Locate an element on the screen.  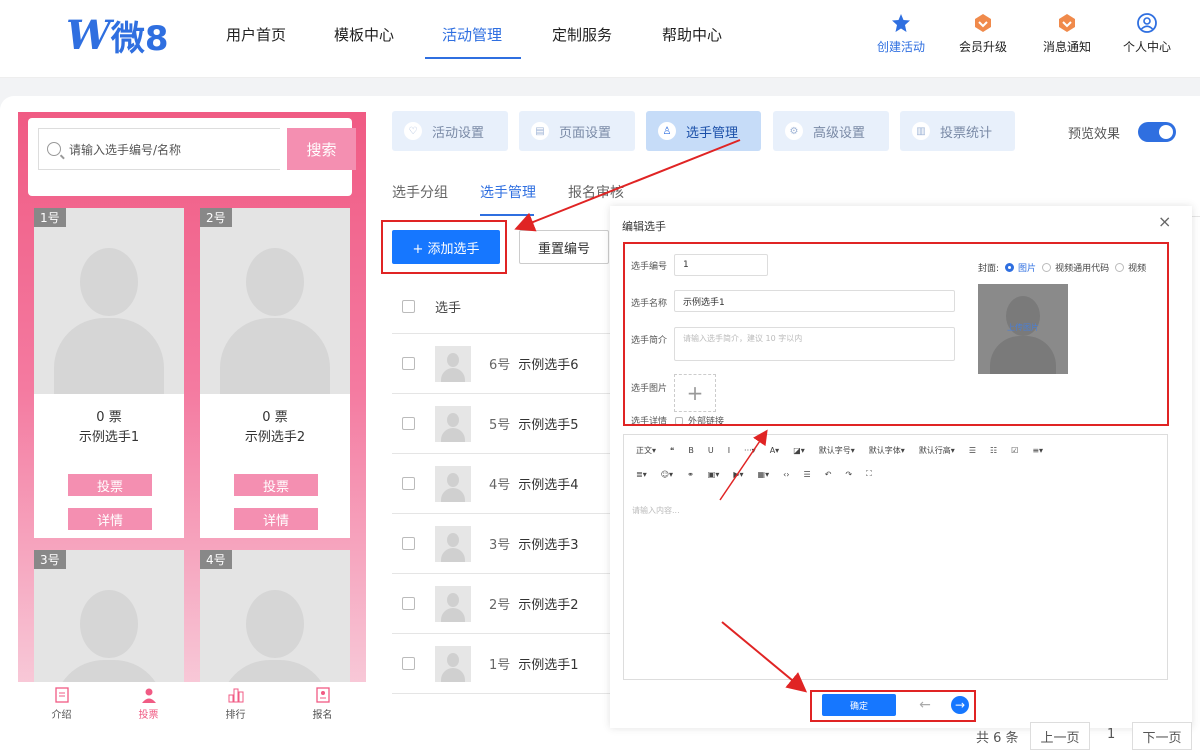
toolbar-button: ≡▾ is located at coordinates (1037, 450).